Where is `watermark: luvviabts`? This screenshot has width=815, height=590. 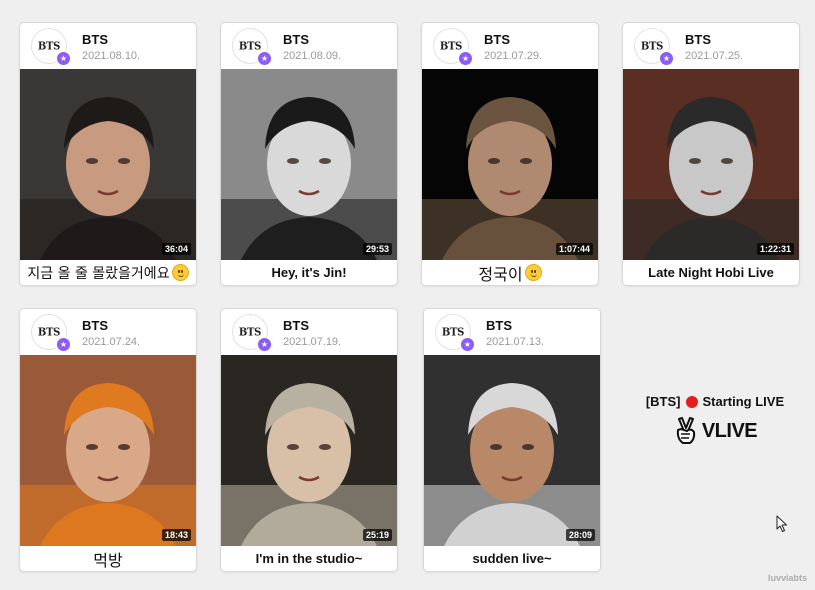
watermark: luvviabts is located at coordinates (787, 578).